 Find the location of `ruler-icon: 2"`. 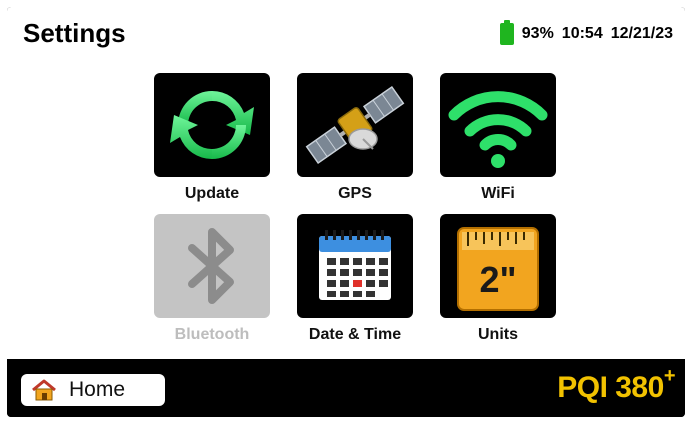

ruler-icon: 2" is located at coordinates (498, 269).